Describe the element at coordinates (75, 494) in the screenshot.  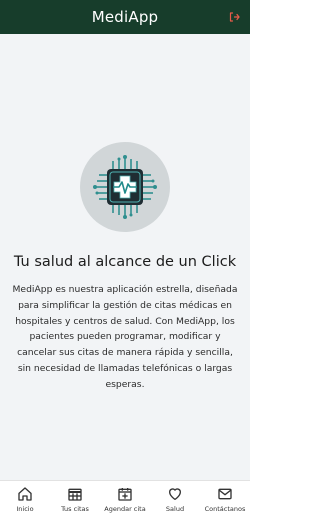
I see `calendar-grid-icon` at that location.